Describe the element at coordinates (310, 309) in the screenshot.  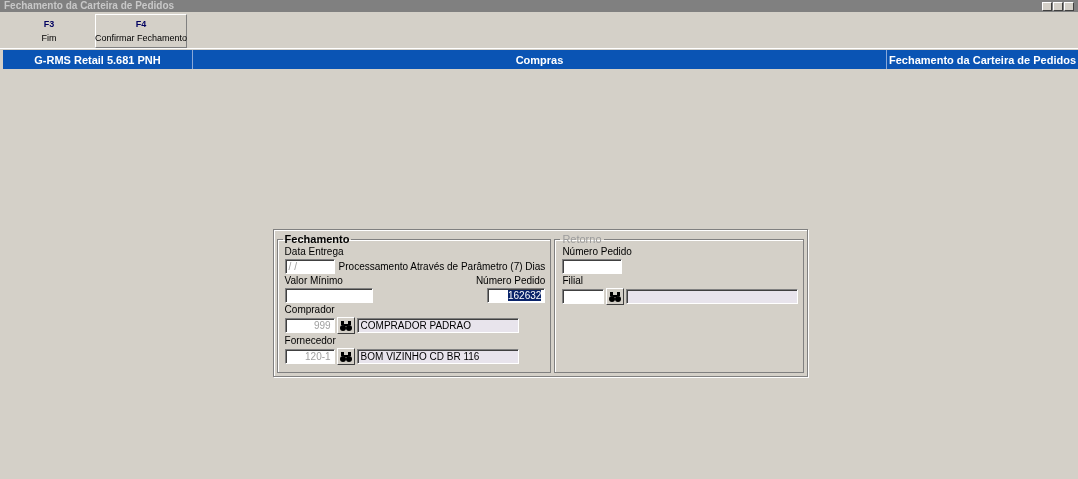
I see `field-label: Comprador` at that location.